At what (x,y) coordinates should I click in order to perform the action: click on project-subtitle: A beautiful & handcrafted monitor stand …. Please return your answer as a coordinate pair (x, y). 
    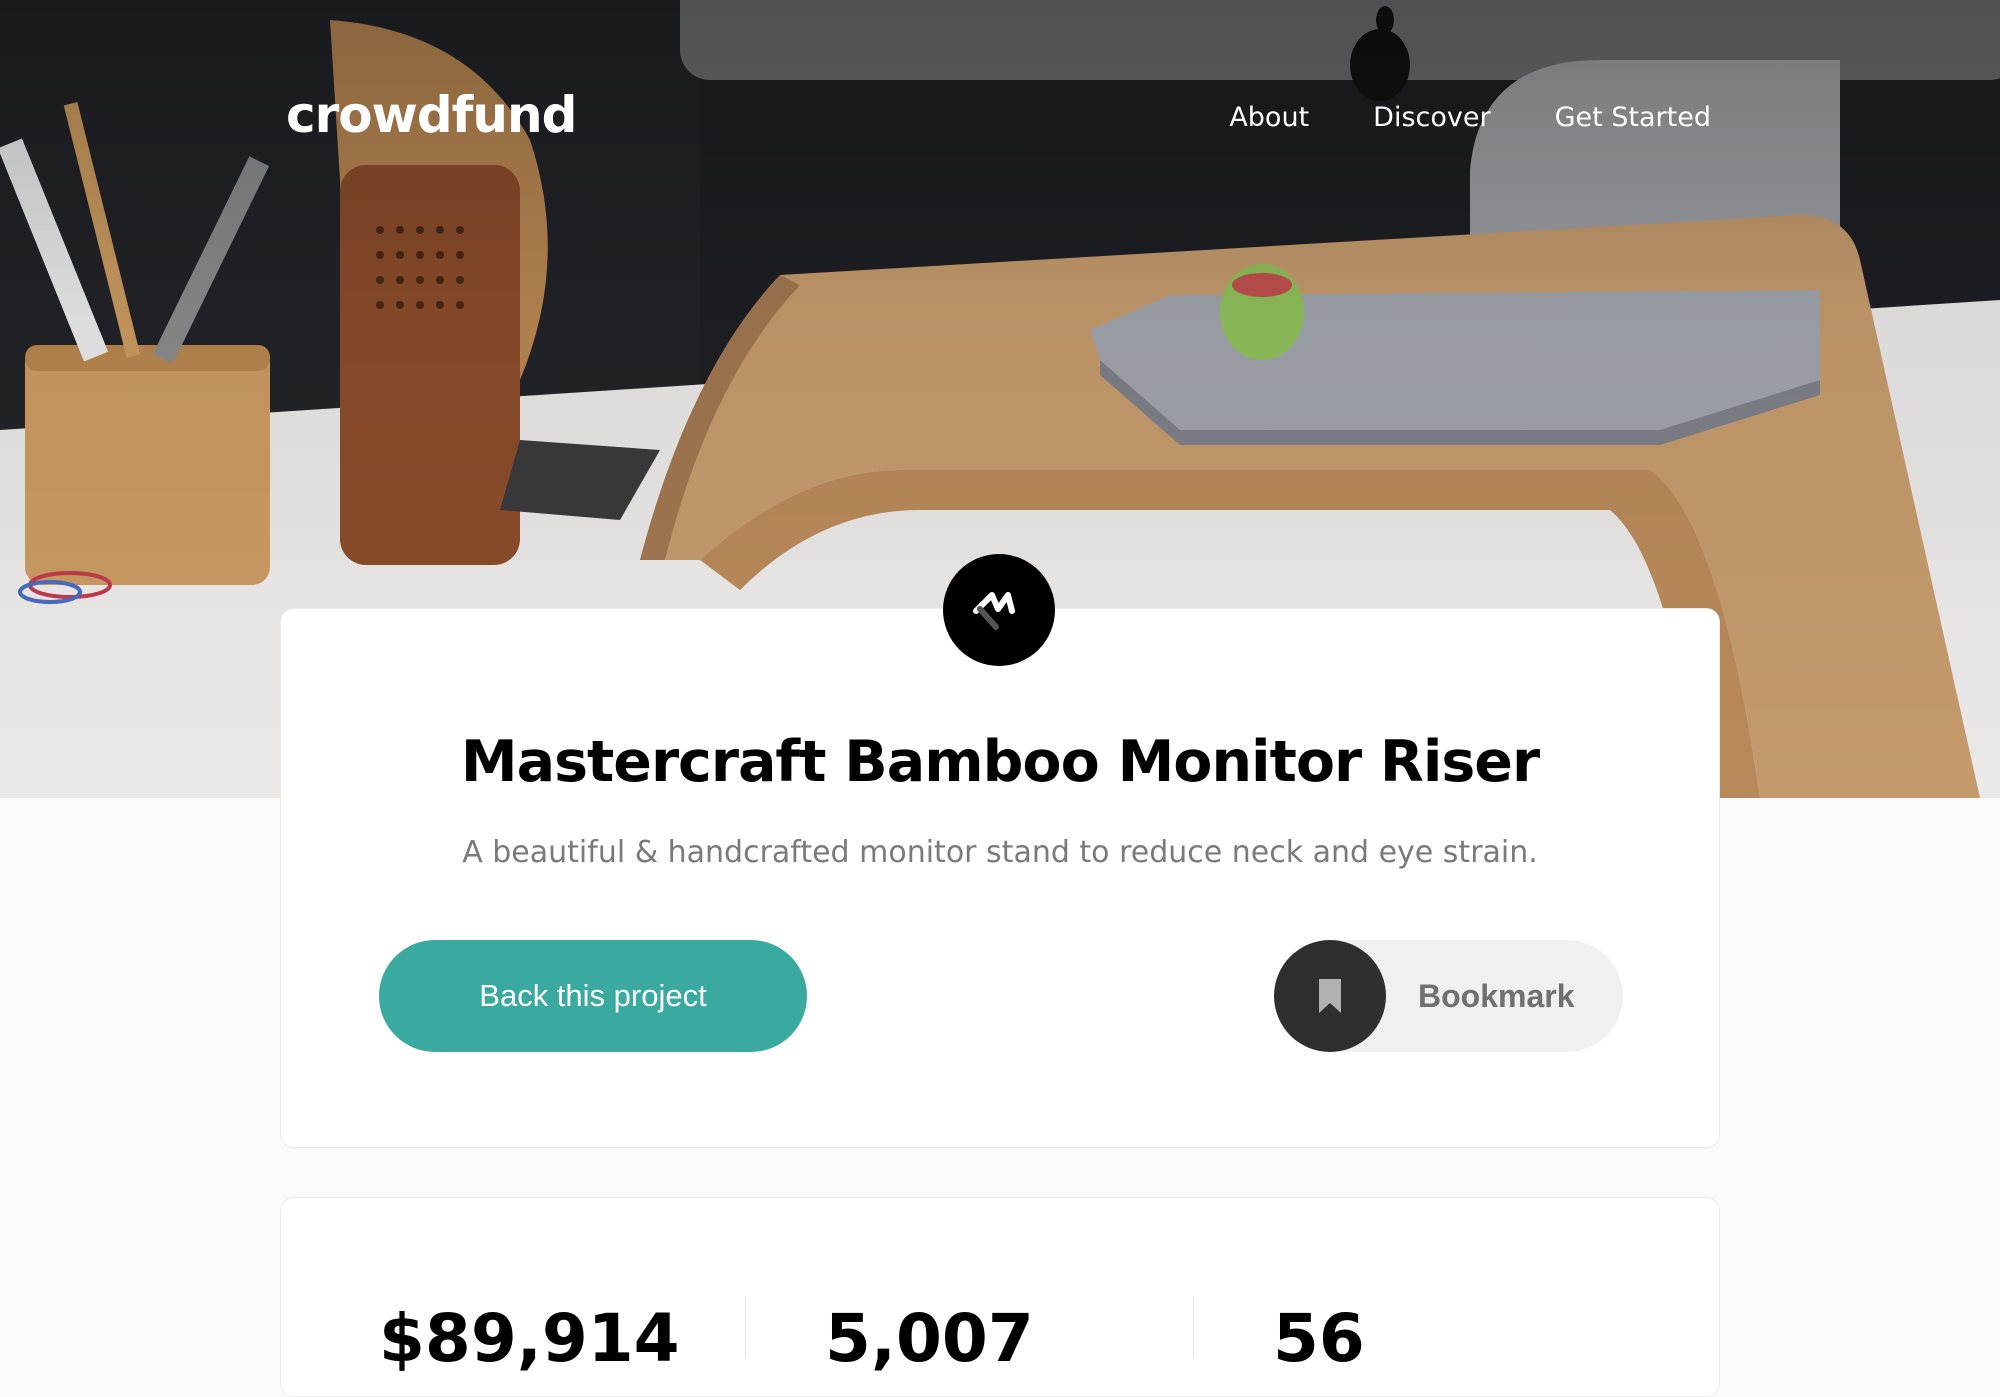
    Looking at the image, I should click on (1000, 852).